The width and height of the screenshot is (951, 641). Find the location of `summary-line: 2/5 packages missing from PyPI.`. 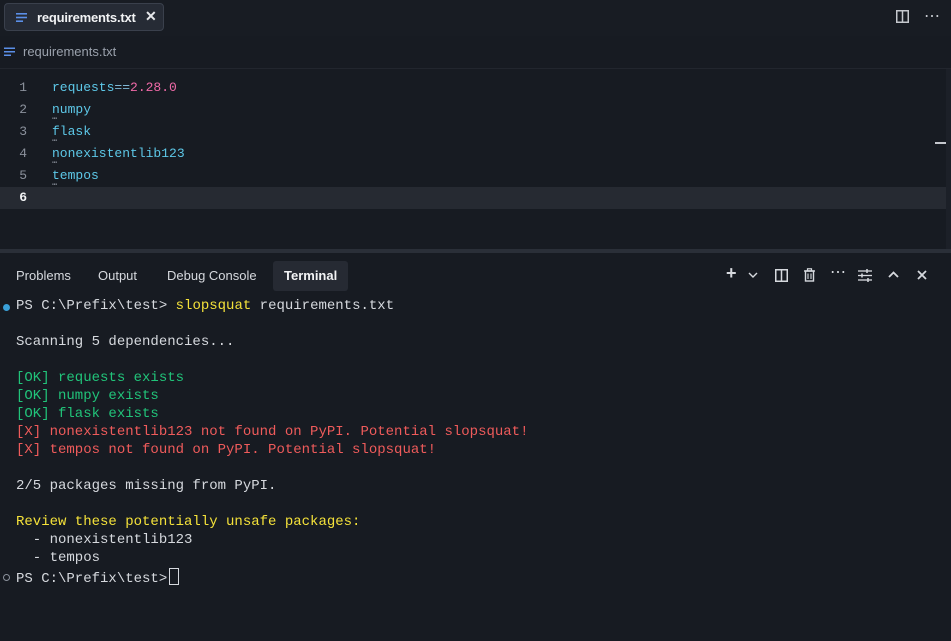

summary-line: 2/5 packages missing from PyPI. is located at coordinates (146, 486).